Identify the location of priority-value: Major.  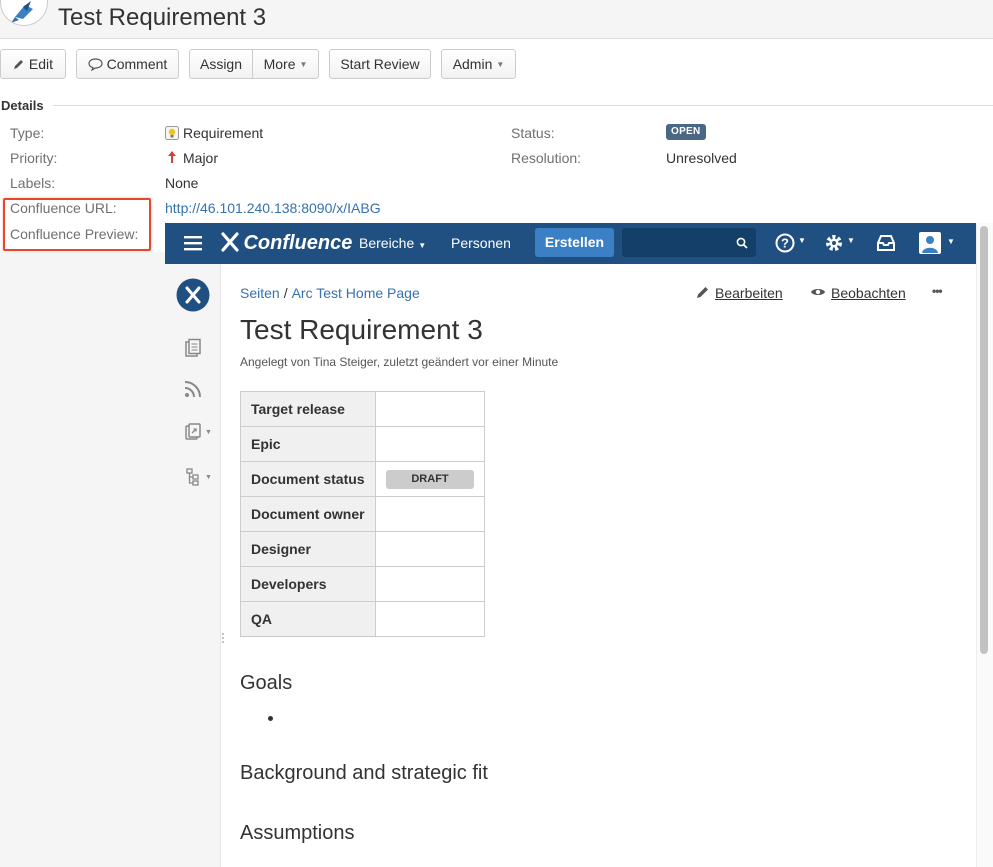
(191, 158).